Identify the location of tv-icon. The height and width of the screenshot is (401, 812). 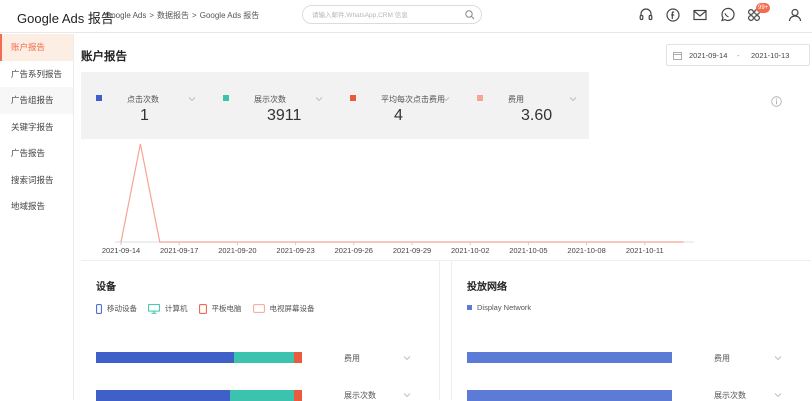
(258, 308).